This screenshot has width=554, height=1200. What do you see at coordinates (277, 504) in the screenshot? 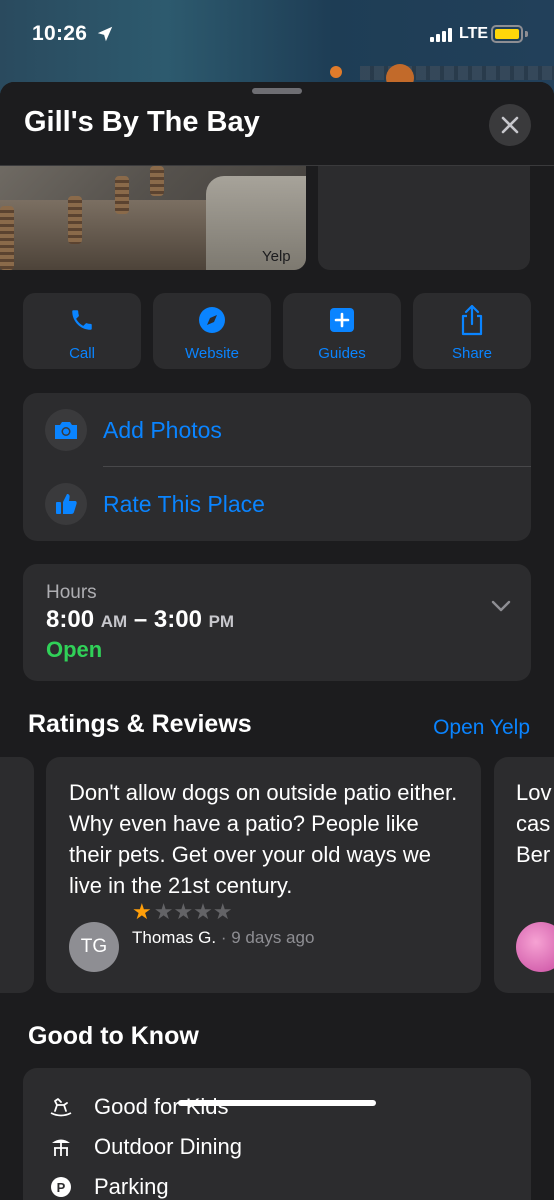
I see `rate-place-row: Rate This Place` at bounding box center [277, 504].